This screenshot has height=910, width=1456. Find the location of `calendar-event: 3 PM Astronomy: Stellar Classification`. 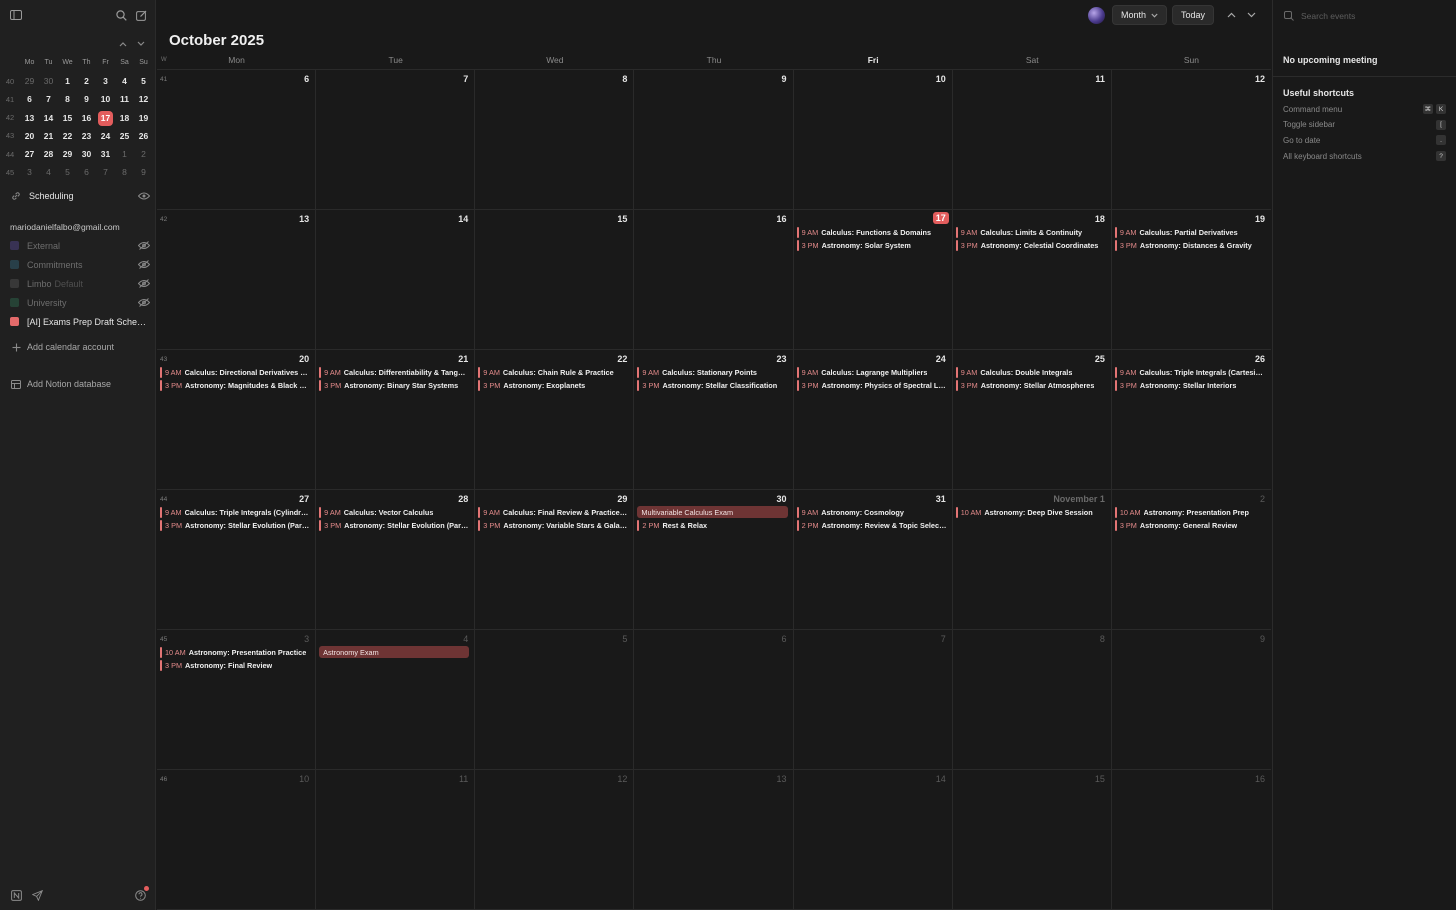

calendar-event: 3 PM Astronomy: Stellar Classification is located at coordinates (712, 386).